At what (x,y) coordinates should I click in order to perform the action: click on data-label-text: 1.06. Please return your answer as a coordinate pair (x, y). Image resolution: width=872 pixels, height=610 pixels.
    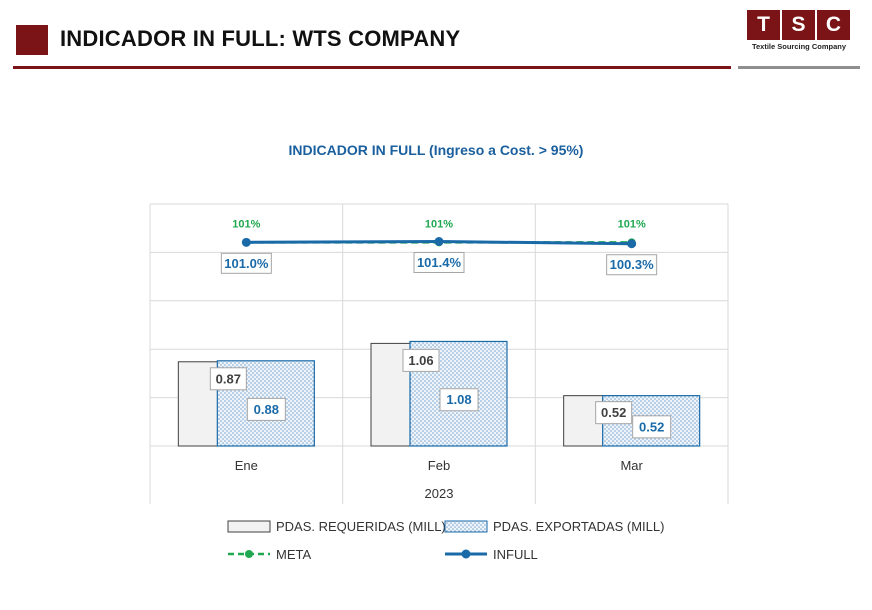
    Looking at the image, I should click on (420, 360).